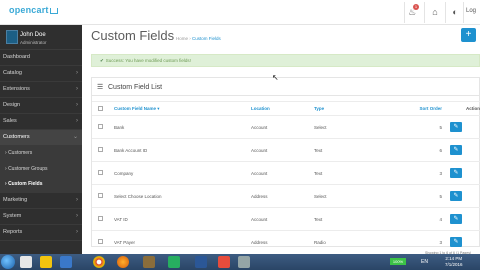  Describe the element at coordinates (455, 12) in the screenshot. I see `help-icon: ◐` at that location.